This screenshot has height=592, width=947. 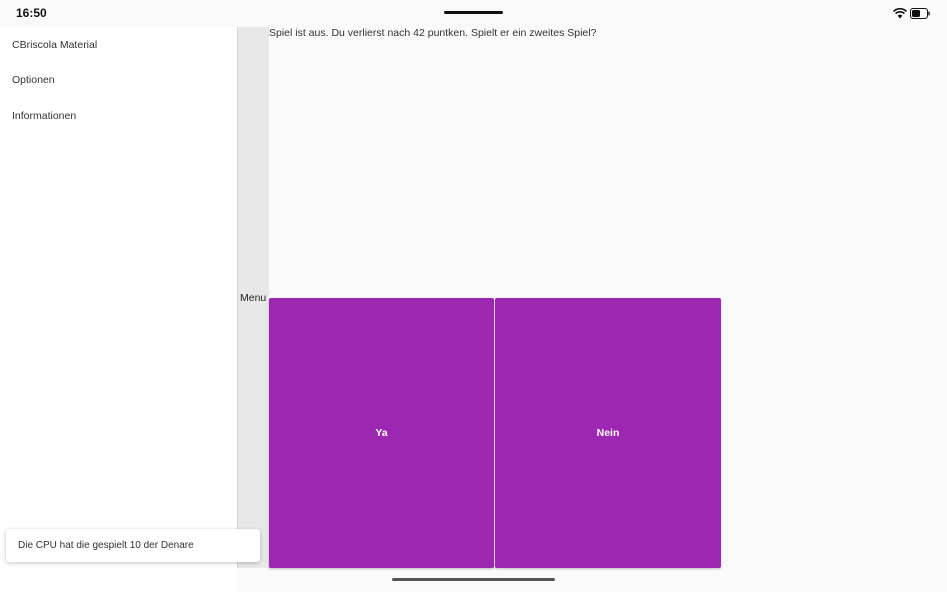 I want to click on battery-icon, so click(x=920, y=13).